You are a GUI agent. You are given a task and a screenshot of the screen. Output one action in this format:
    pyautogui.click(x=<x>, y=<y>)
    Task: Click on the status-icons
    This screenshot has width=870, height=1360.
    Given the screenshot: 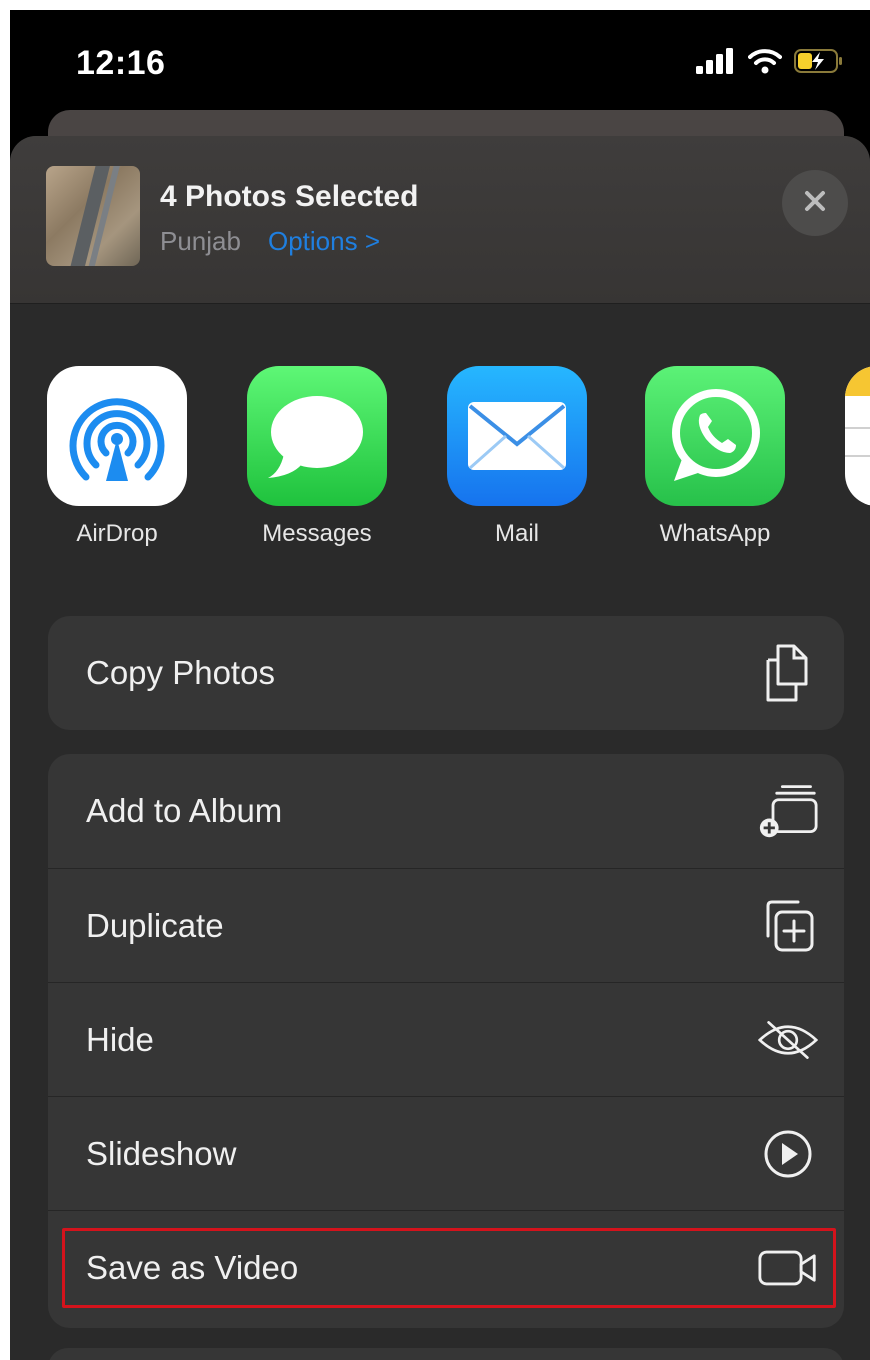 What is the action you would take?
    pyautogui.click(x=770, y=63)
    